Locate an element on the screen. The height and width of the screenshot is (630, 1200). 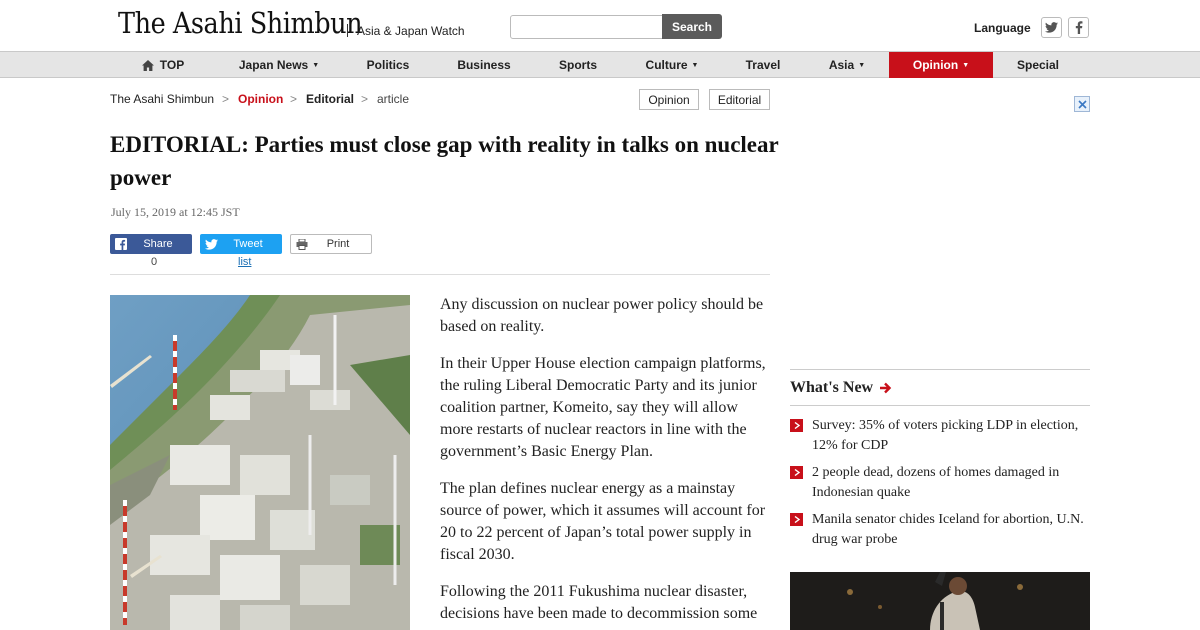
breadcrumb-home: The Asahi Shimbun is located at coordinates (162, 99).